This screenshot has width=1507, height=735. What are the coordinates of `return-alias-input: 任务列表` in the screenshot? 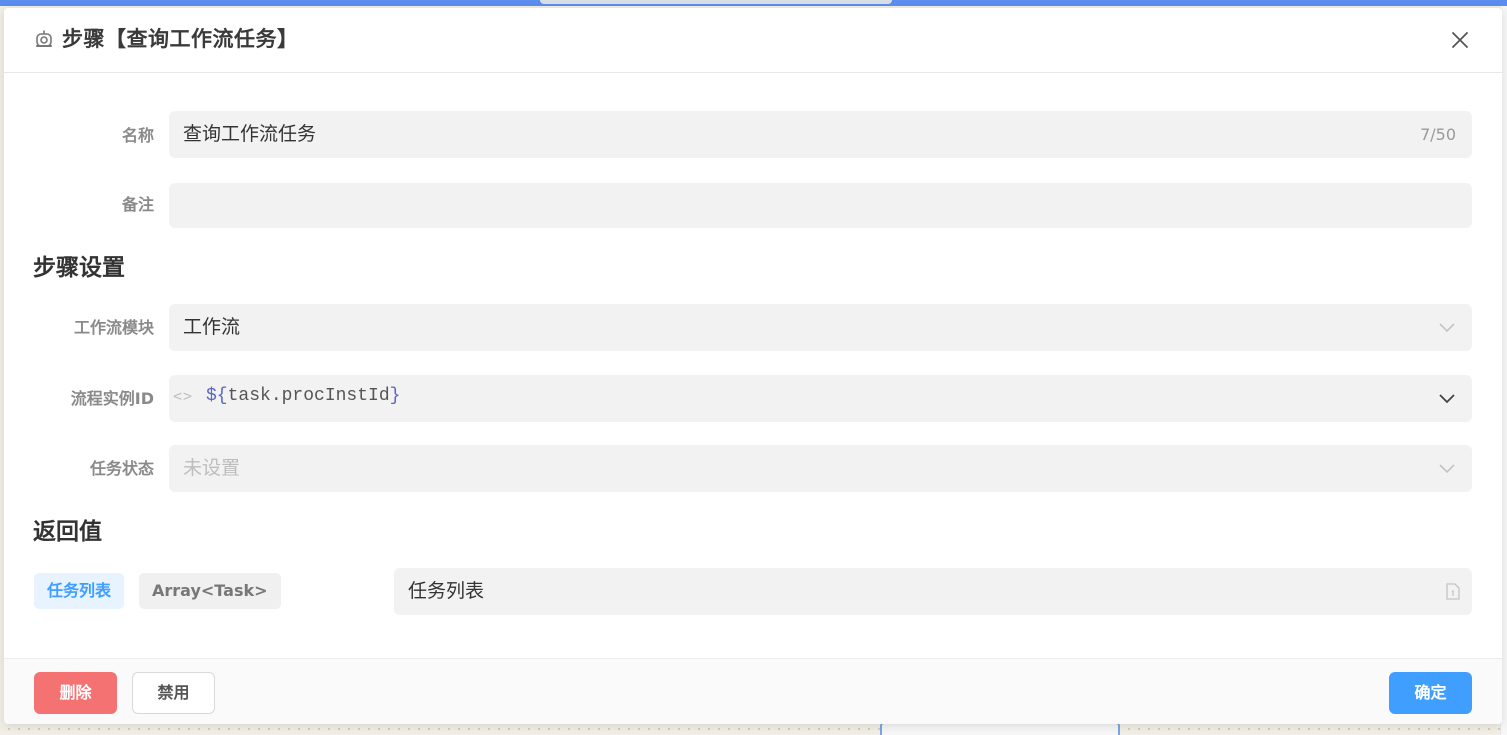 It's located at (933, 591).